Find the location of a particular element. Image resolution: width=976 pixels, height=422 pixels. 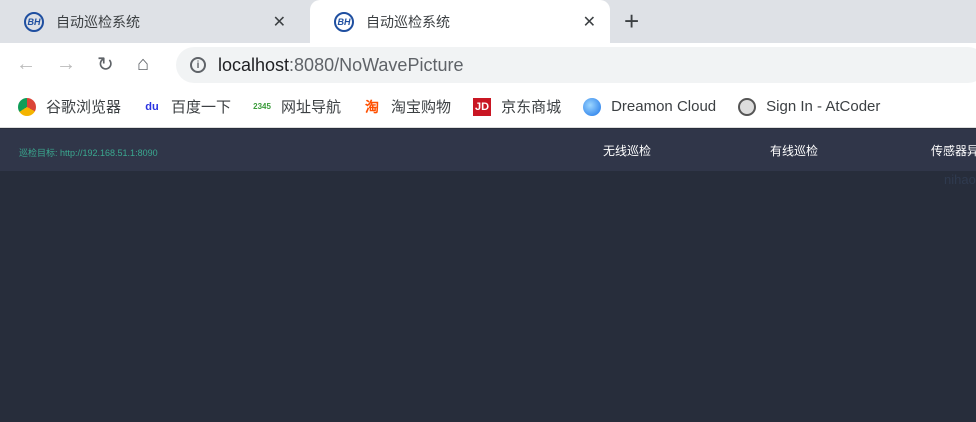

bookmark-chrome: 谷歌浏览器 is located at coordinates (69, 106).